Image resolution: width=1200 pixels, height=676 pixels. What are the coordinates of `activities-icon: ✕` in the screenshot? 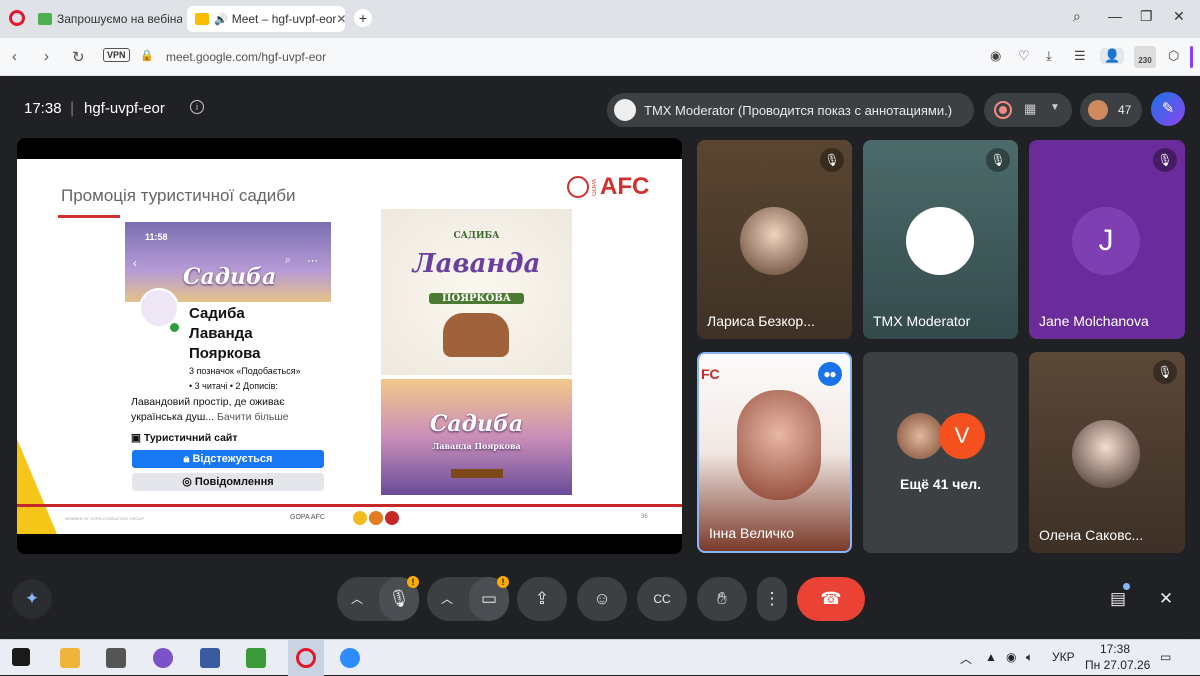 It's located at (1166, 599).